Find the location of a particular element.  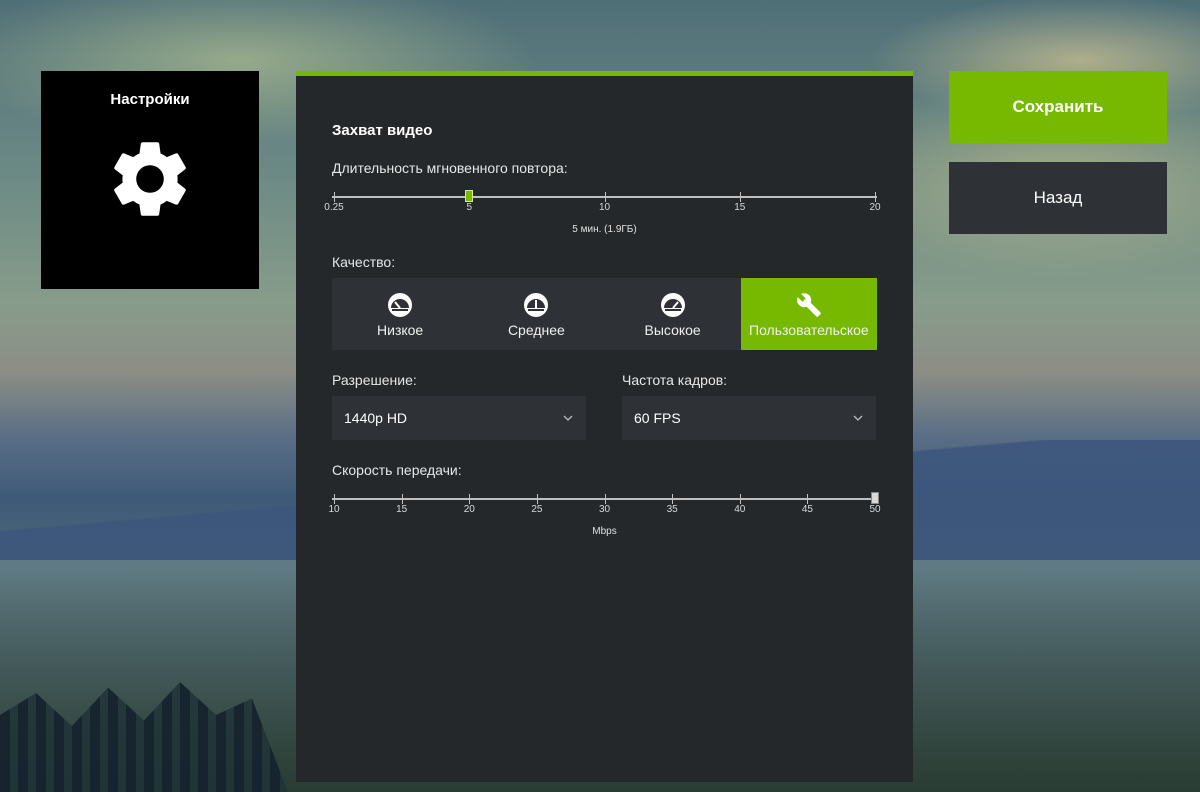

bitrate-label: Скорость передачи: is located at coordinates (397, 470).